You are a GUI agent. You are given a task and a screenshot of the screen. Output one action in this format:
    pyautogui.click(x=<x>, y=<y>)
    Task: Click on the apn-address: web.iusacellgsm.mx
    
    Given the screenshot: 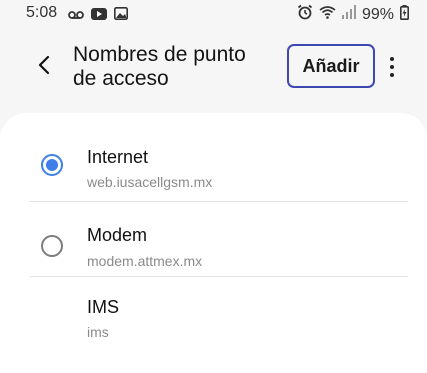 What is the action you would take?
    pyautogui.click(x=150, y=182)
    